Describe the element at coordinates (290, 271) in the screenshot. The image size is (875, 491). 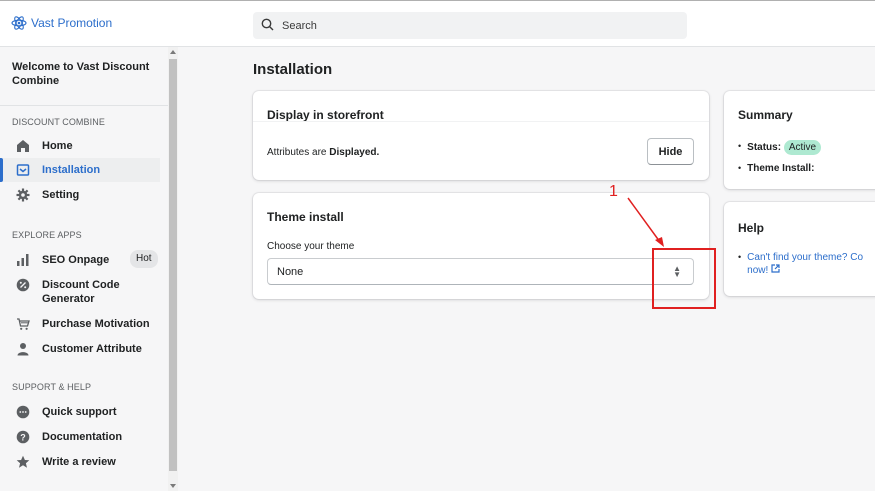
I see `theme-select-value: None` at that location.